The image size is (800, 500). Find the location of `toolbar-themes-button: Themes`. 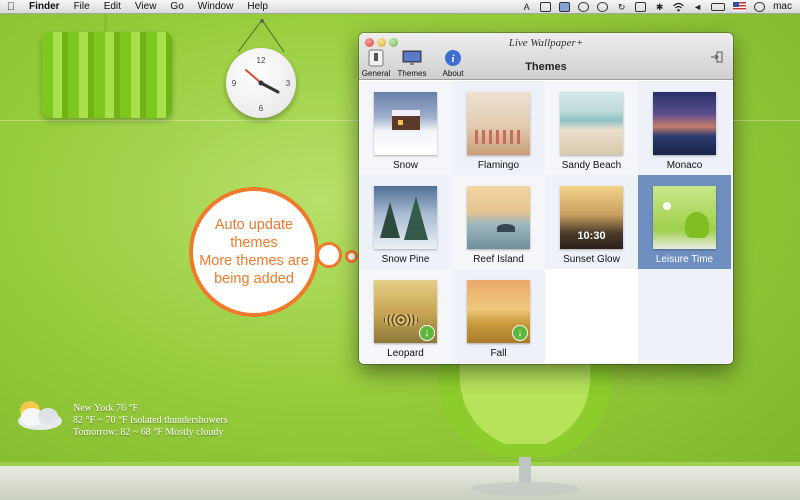

toolbar-themes-button: Themes is located at coordinates (412, 63).